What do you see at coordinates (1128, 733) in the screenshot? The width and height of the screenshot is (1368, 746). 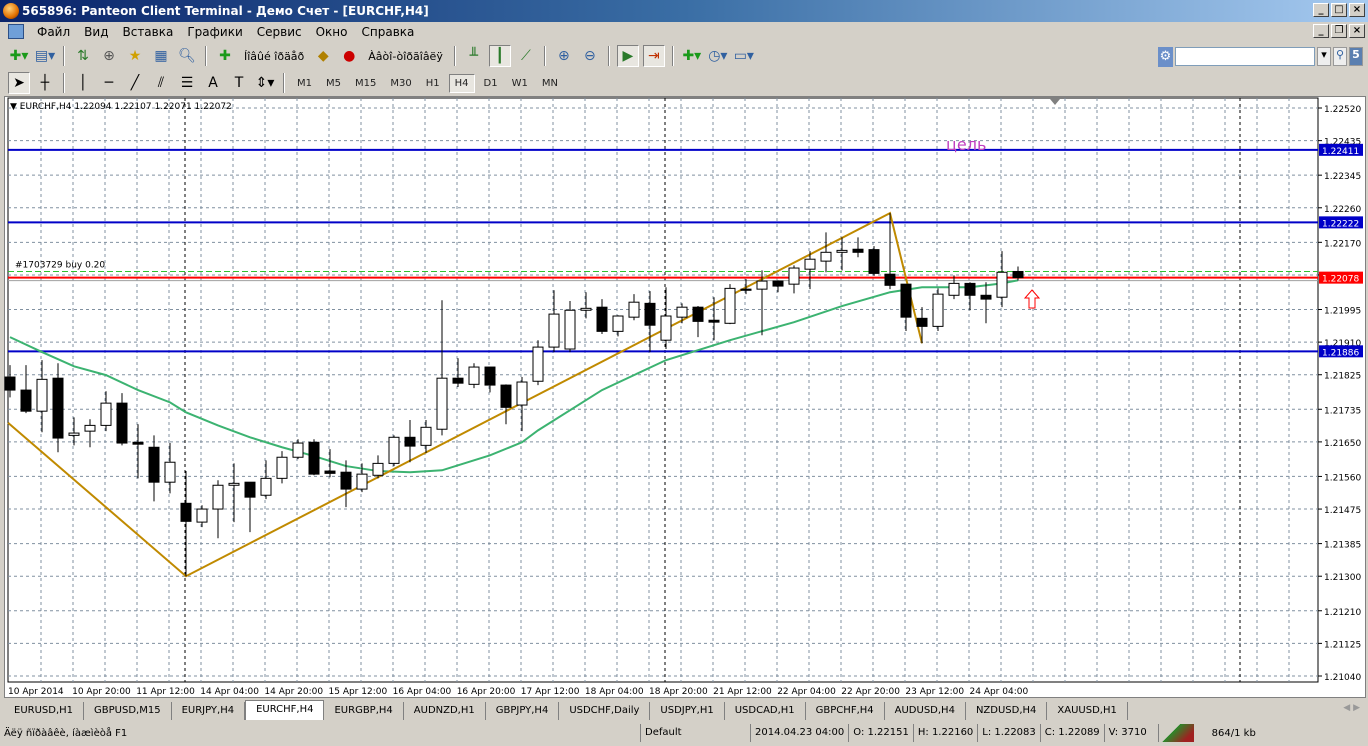 I see `status-volume: V: 3710` at bounding box center [1128, 733].